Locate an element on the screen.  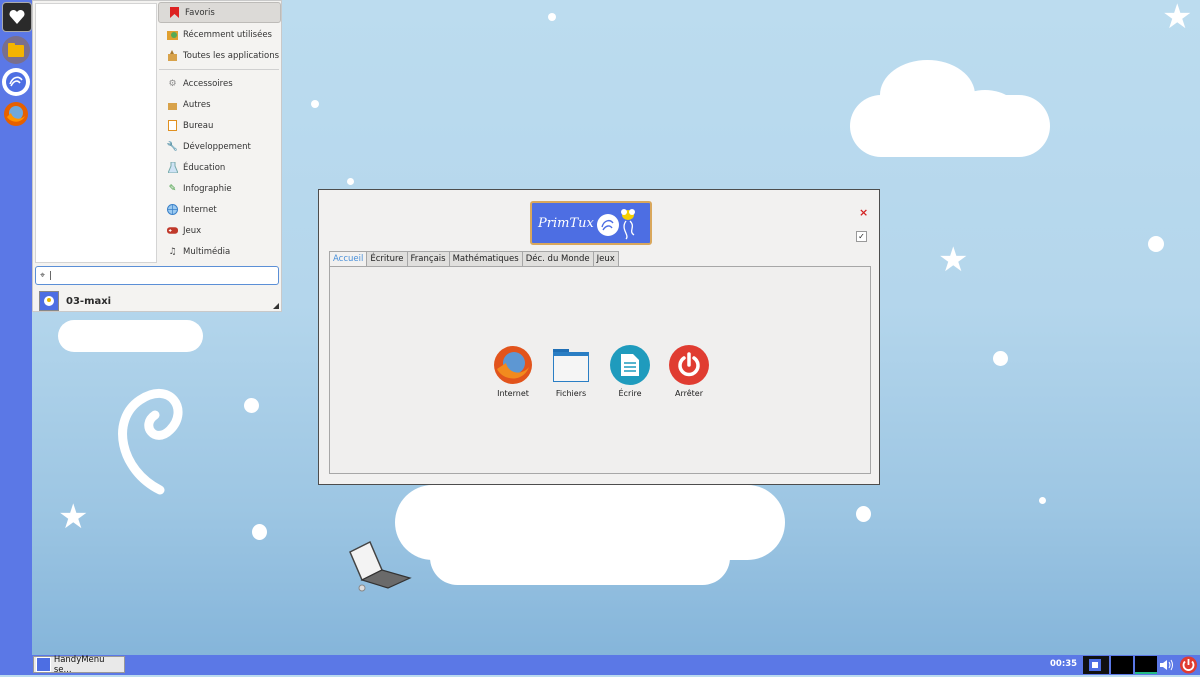
divider is located at coordinates (219, 69).